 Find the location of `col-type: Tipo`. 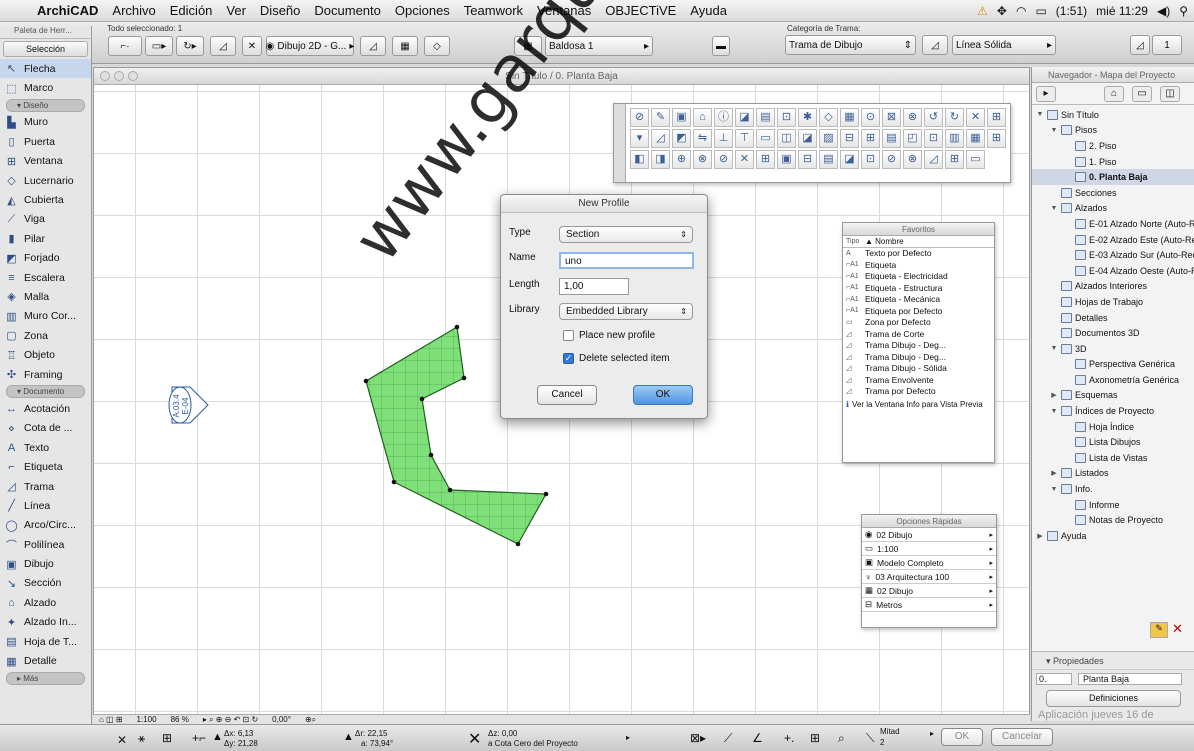

col-type: Tipo is located at coordinates (854, 241).